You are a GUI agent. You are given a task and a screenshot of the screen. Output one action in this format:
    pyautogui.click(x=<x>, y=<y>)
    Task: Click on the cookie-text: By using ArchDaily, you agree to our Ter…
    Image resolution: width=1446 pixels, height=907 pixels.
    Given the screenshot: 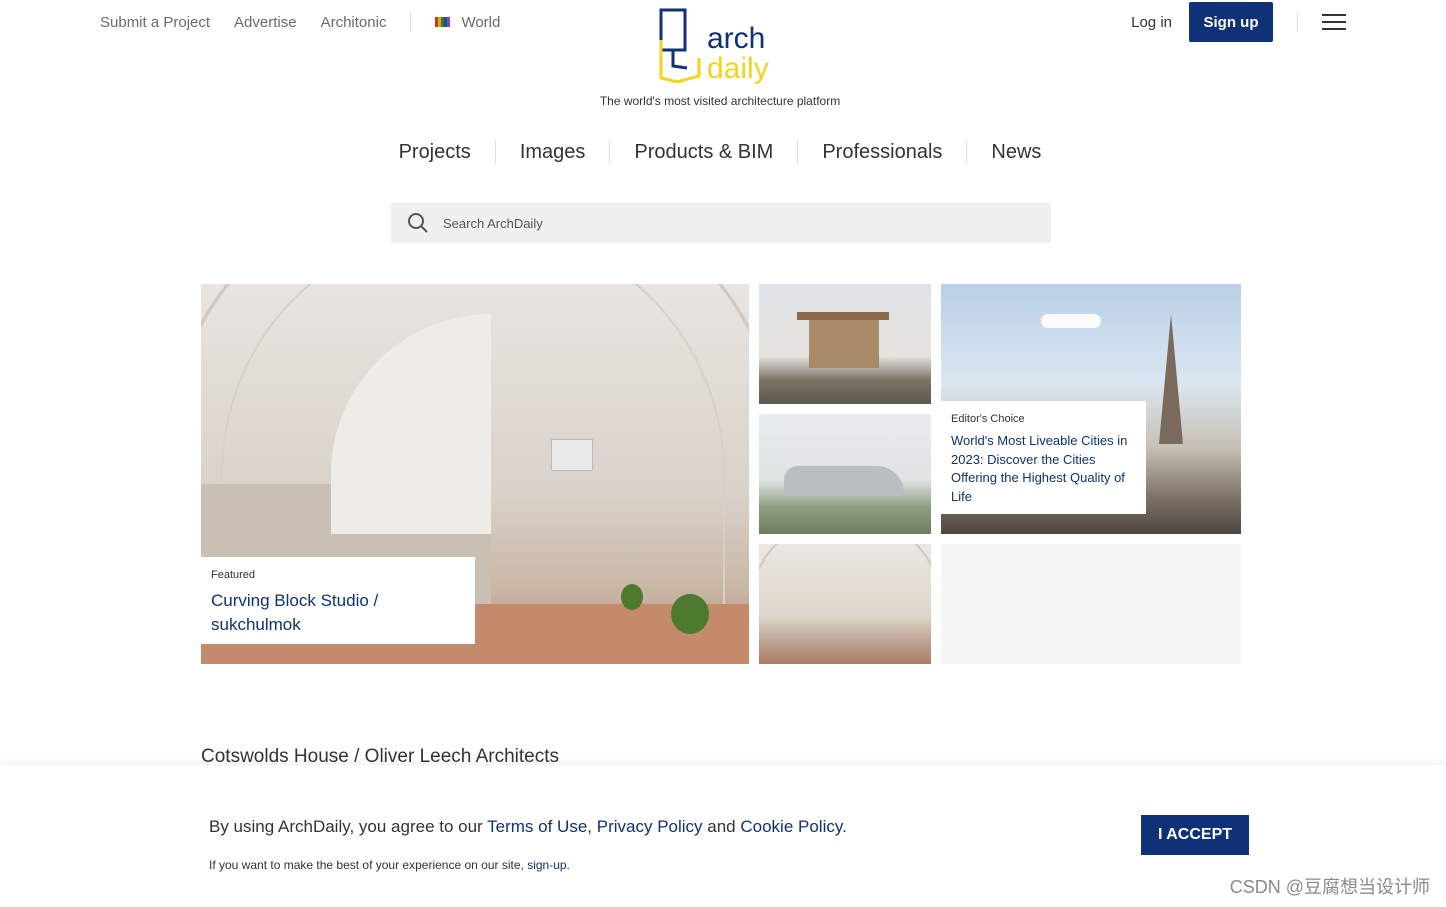 What is the action you would take?
    pyautogui.click(x=528, y=827)
    